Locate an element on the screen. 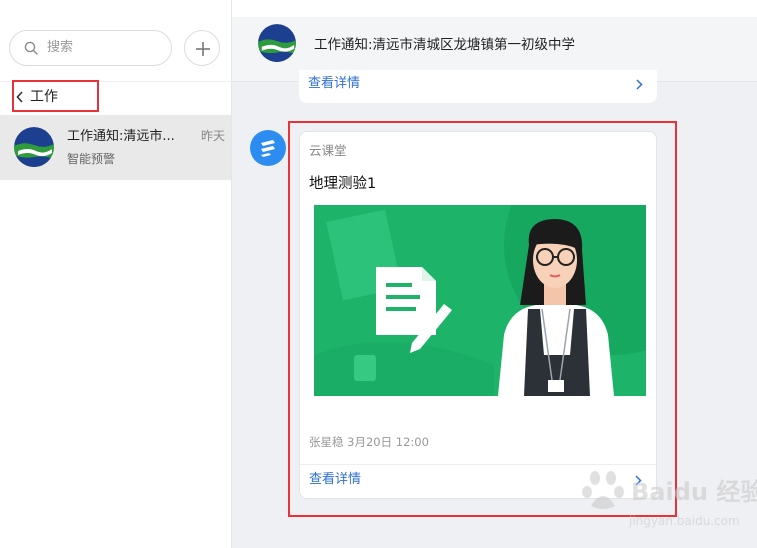 Image resolution: width=757 pixels, height=548 pixels. bot-avatar is located at coordinates (268, 148).